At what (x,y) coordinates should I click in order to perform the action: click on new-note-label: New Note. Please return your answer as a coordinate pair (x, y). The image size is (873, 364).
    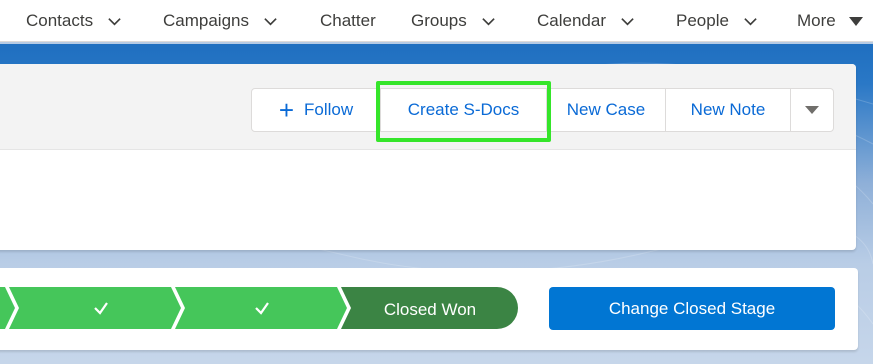
    Looking at the image, I should click on (728, 109).